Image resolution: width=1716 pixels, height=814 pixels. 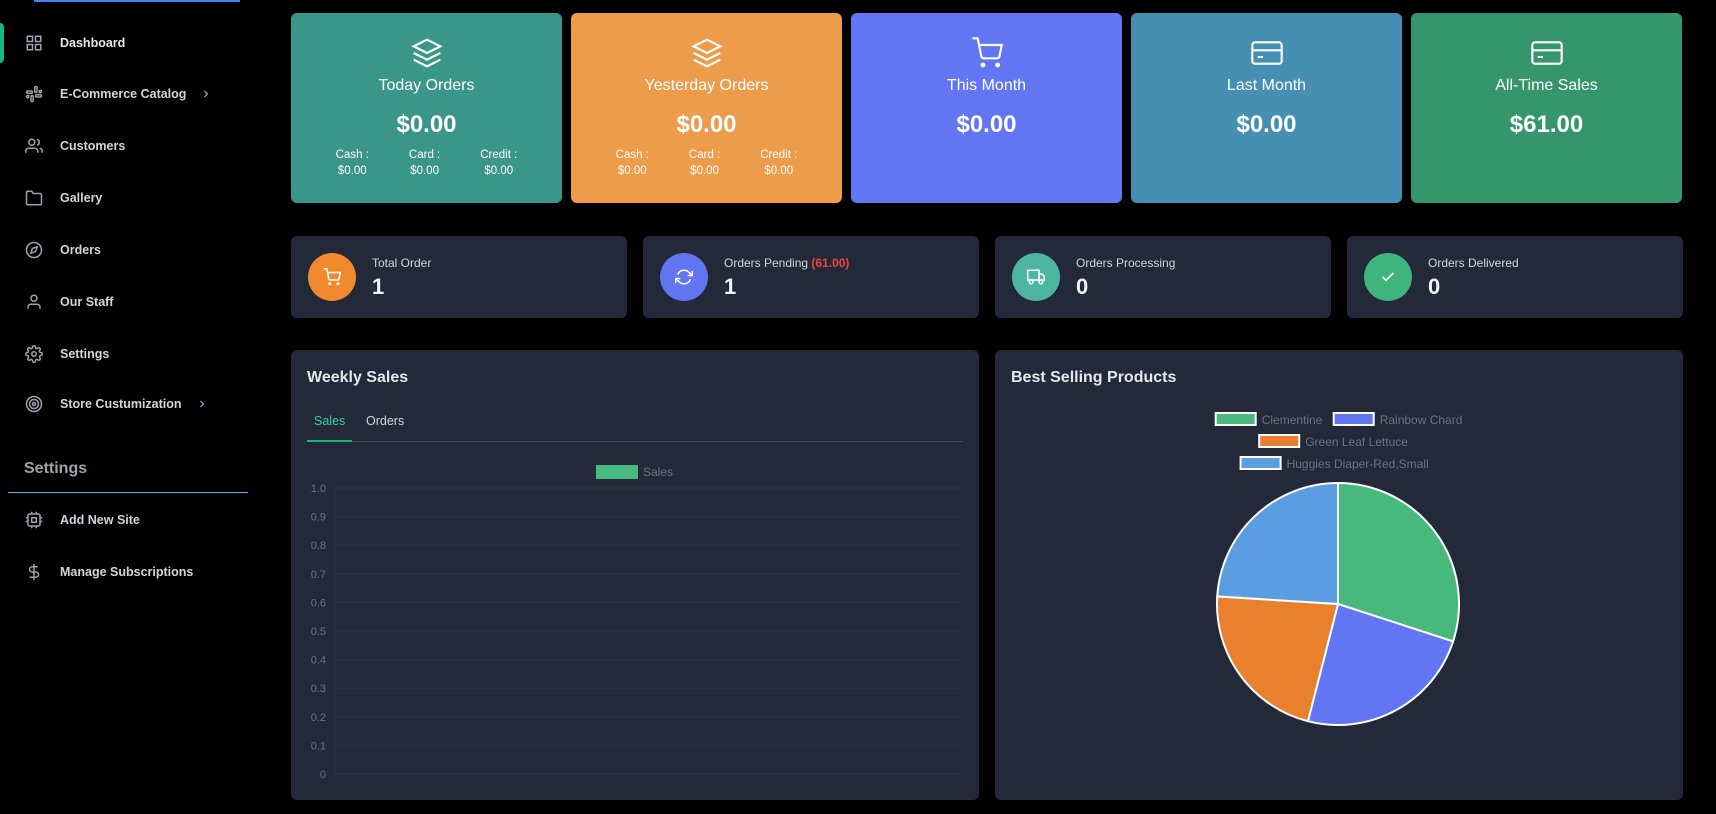 What do you see at coordinates (34, 572) in the screenshot?
I see `dollar-icon` at bounding box center [34, 572].